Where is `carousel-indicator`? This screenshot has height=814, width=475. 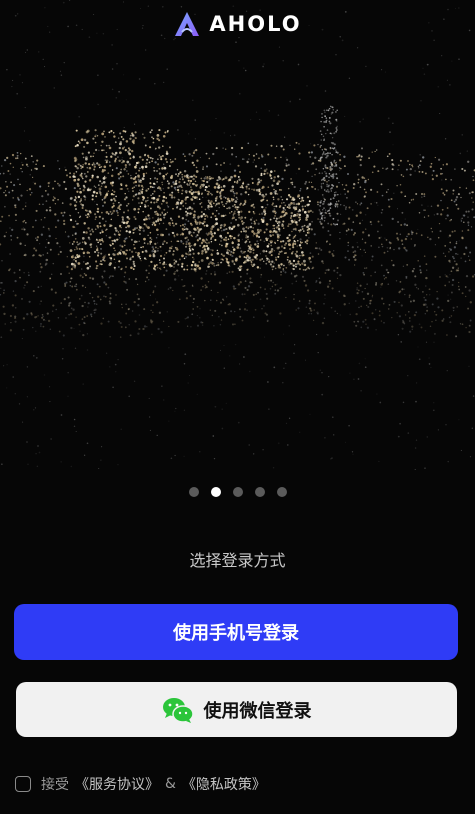 carousel-indicator is located at coordinates (237, 492).